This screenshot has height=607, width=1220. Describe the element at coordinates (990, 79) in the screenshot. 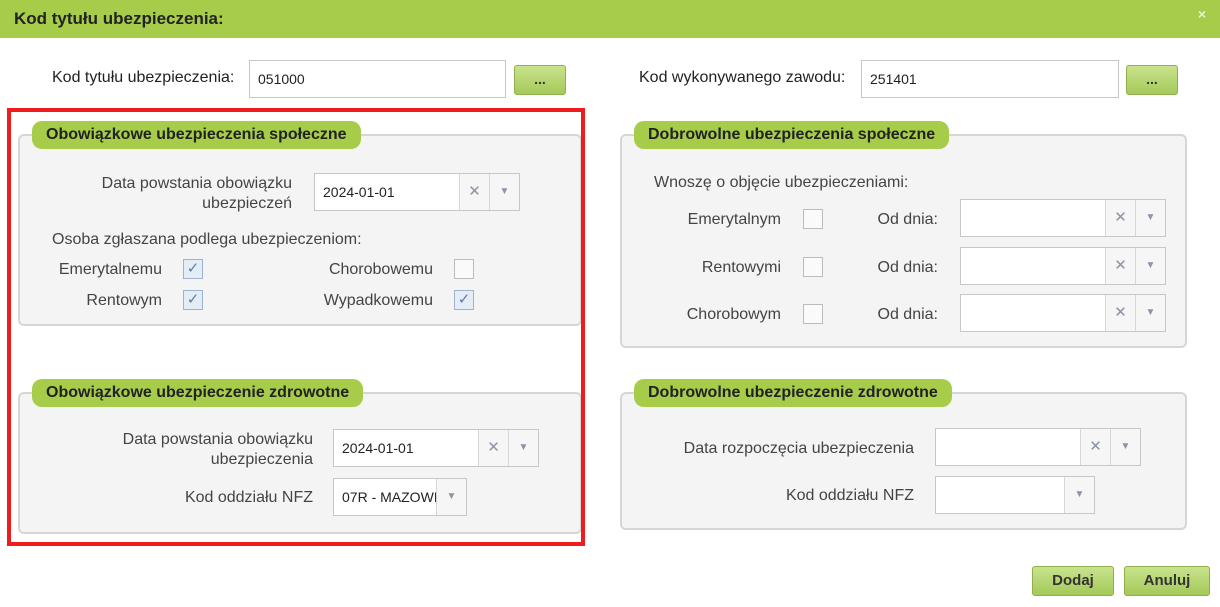

I see `kod-zawodu-input: 251401` at that location.